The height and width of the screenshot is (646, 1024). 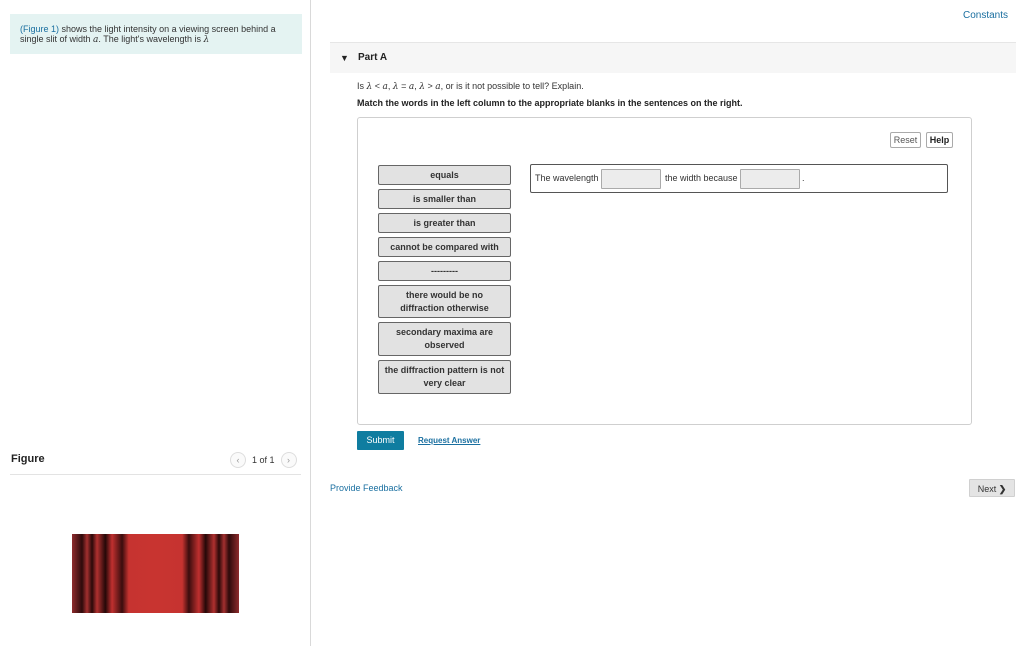 I want to click on sentence-box: The wavelength the width because ., so click(x=739, y=178).